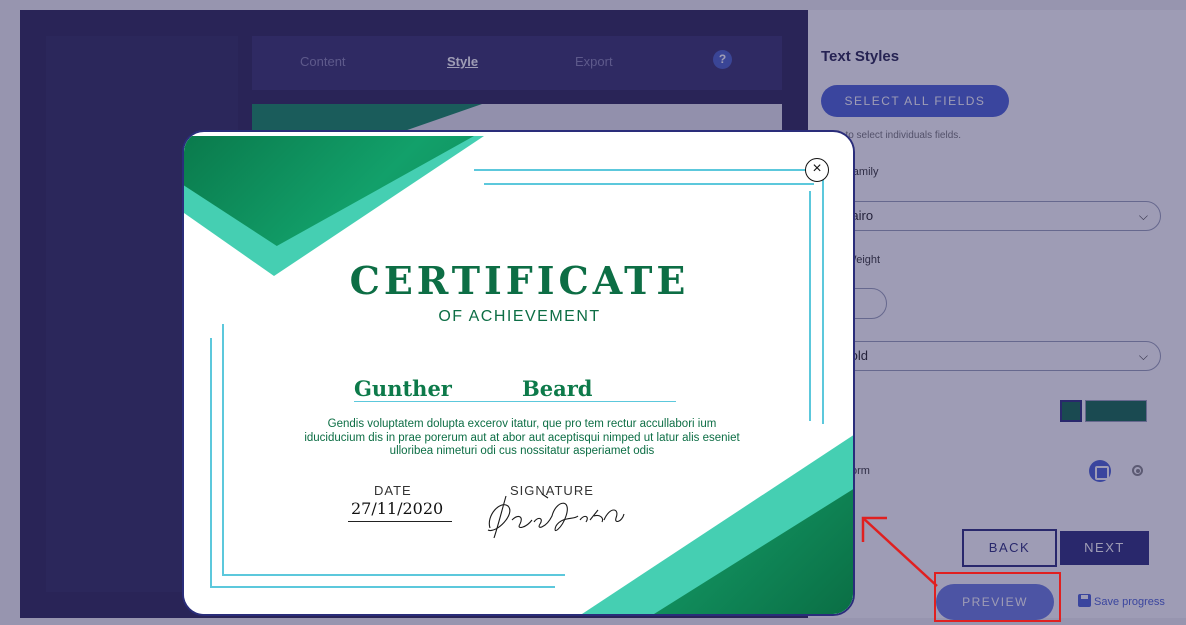  Describe the element at coordinates (515, 401) in the screenshot. I see `name-underline` at that location.